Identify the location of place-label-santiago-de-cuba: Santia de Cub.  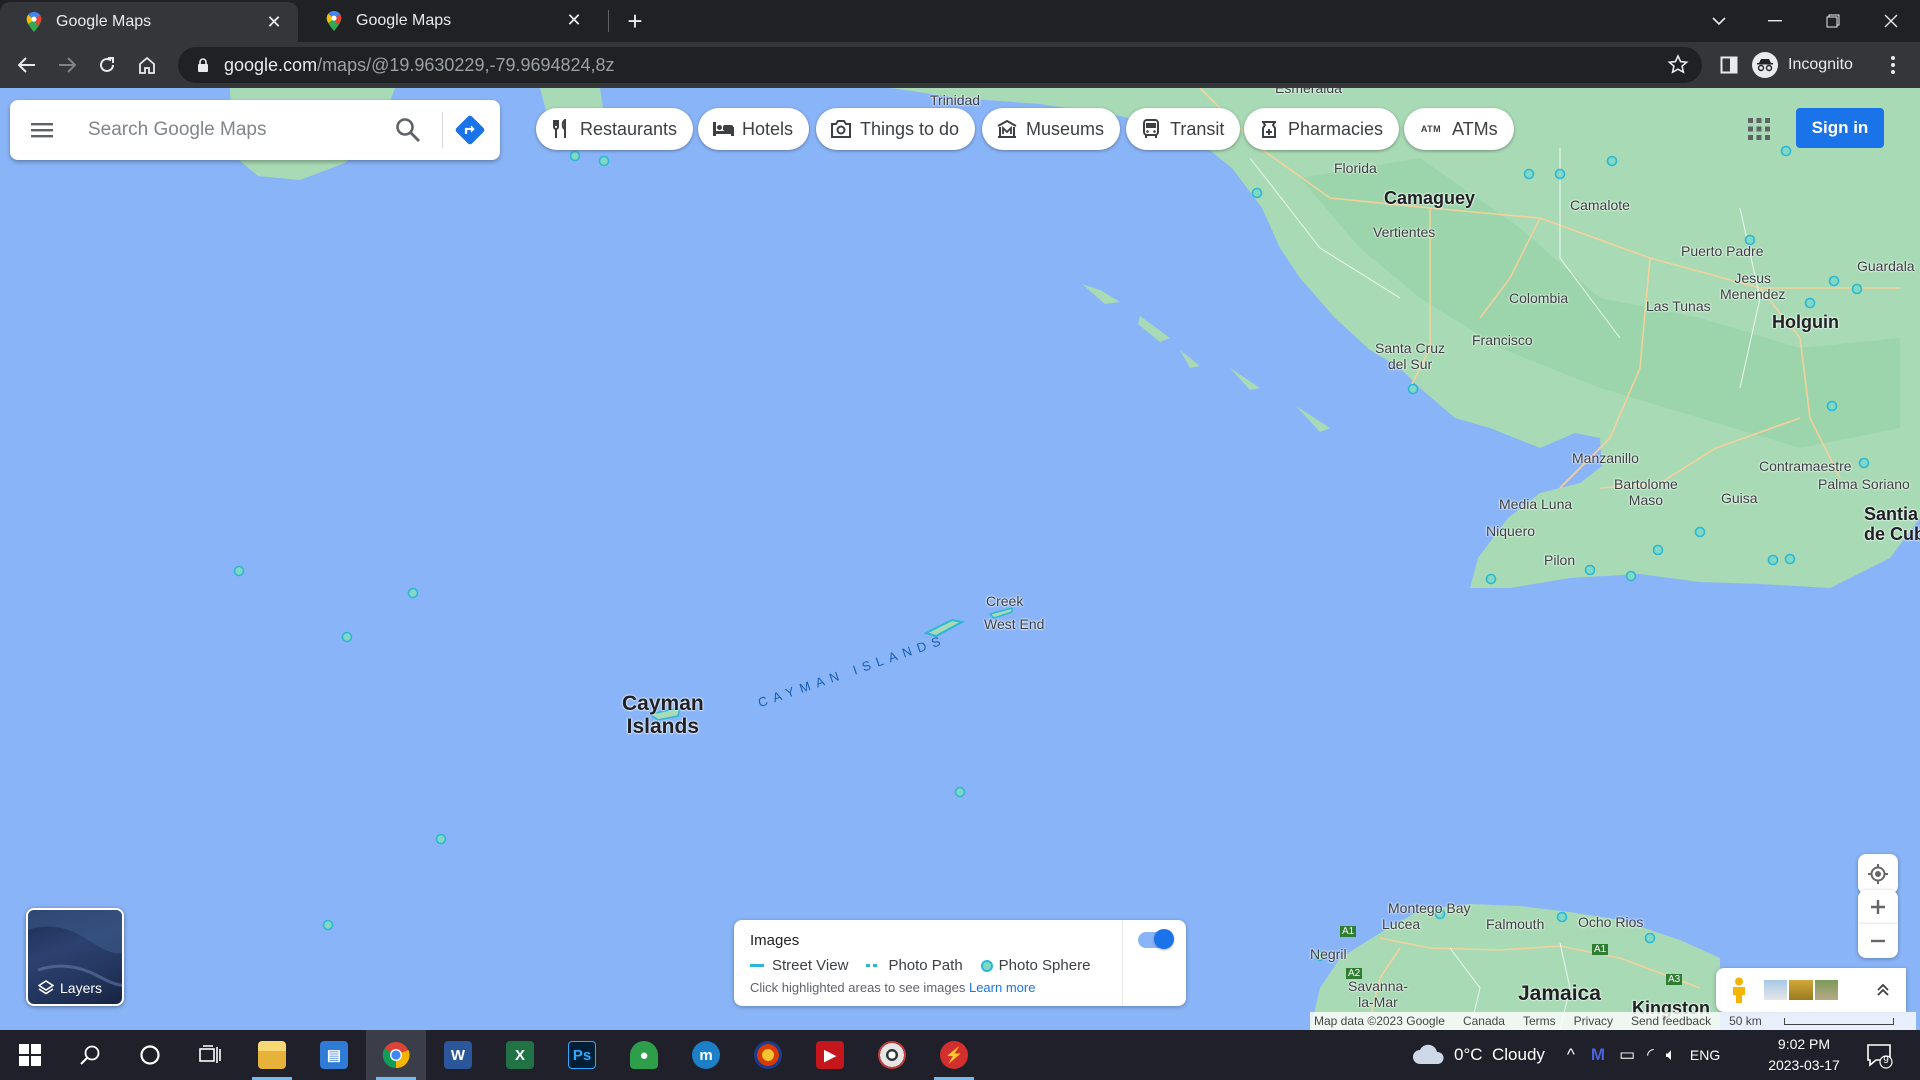
(1892, 524).